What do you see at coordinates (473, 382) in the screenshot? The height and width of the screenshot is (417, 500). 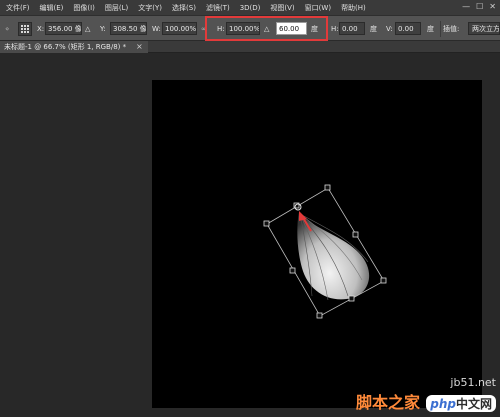 I see `watermark-site: jb51.net` at bounding box center [473, 382].